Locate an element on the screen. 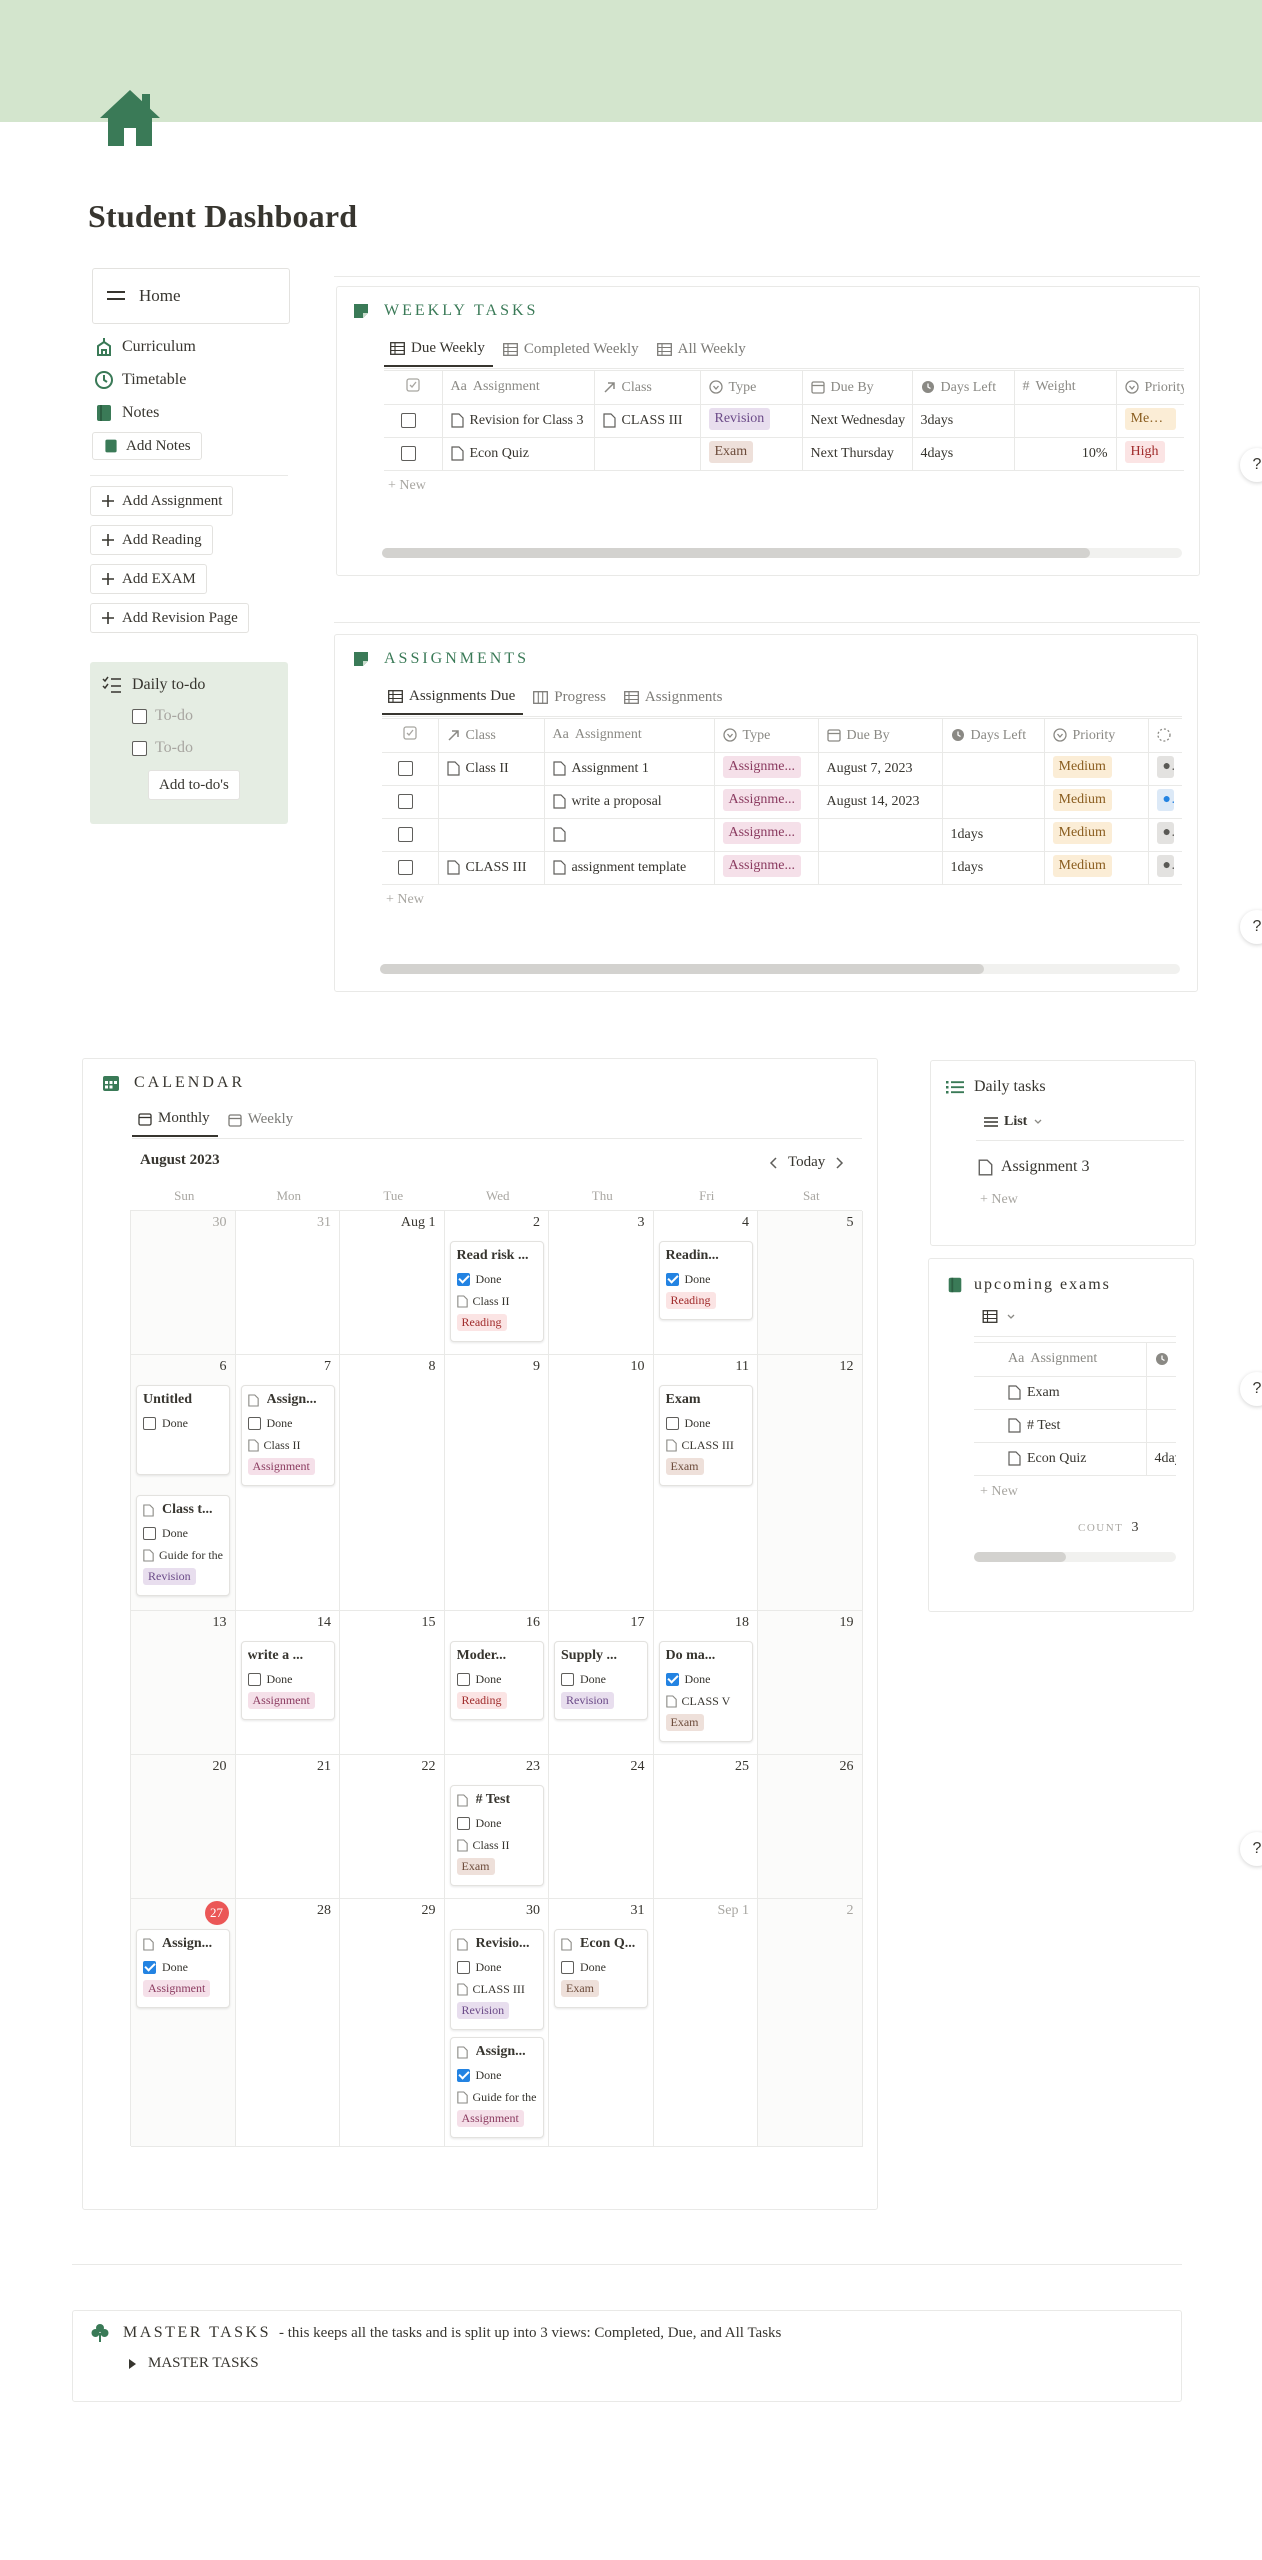 The width and height of the screenshot is (1262, 2560). col-type: Type is located at coordinates (751, 387).